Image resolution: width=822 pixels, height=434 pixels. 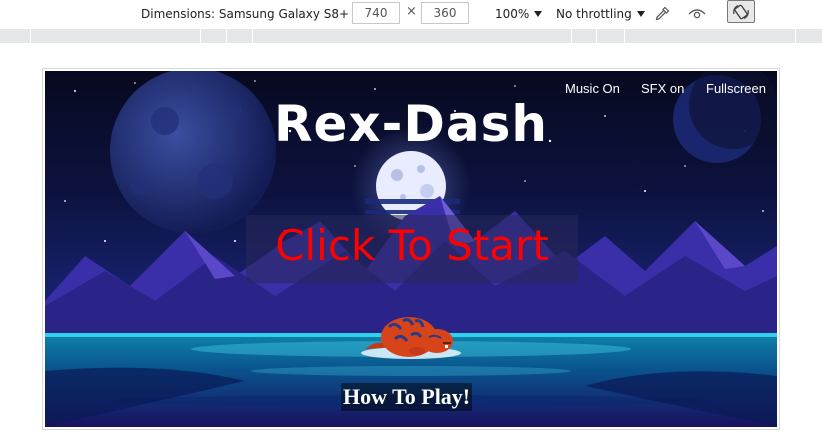 What do you see at coordinates (662, 13) in the screenshot?
I see `eyedropper-icon` at bounding box center [662, 13].